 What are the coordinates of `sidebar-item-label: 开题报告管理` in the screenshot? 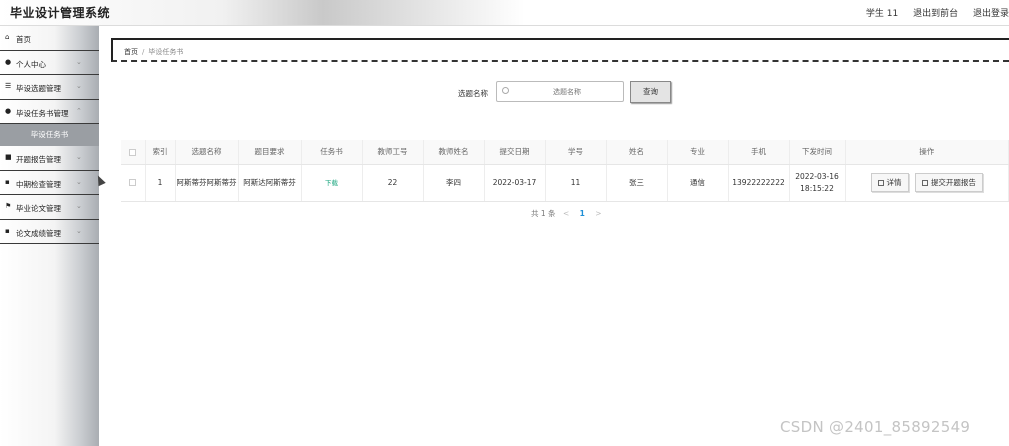 It's located at (38, 159).